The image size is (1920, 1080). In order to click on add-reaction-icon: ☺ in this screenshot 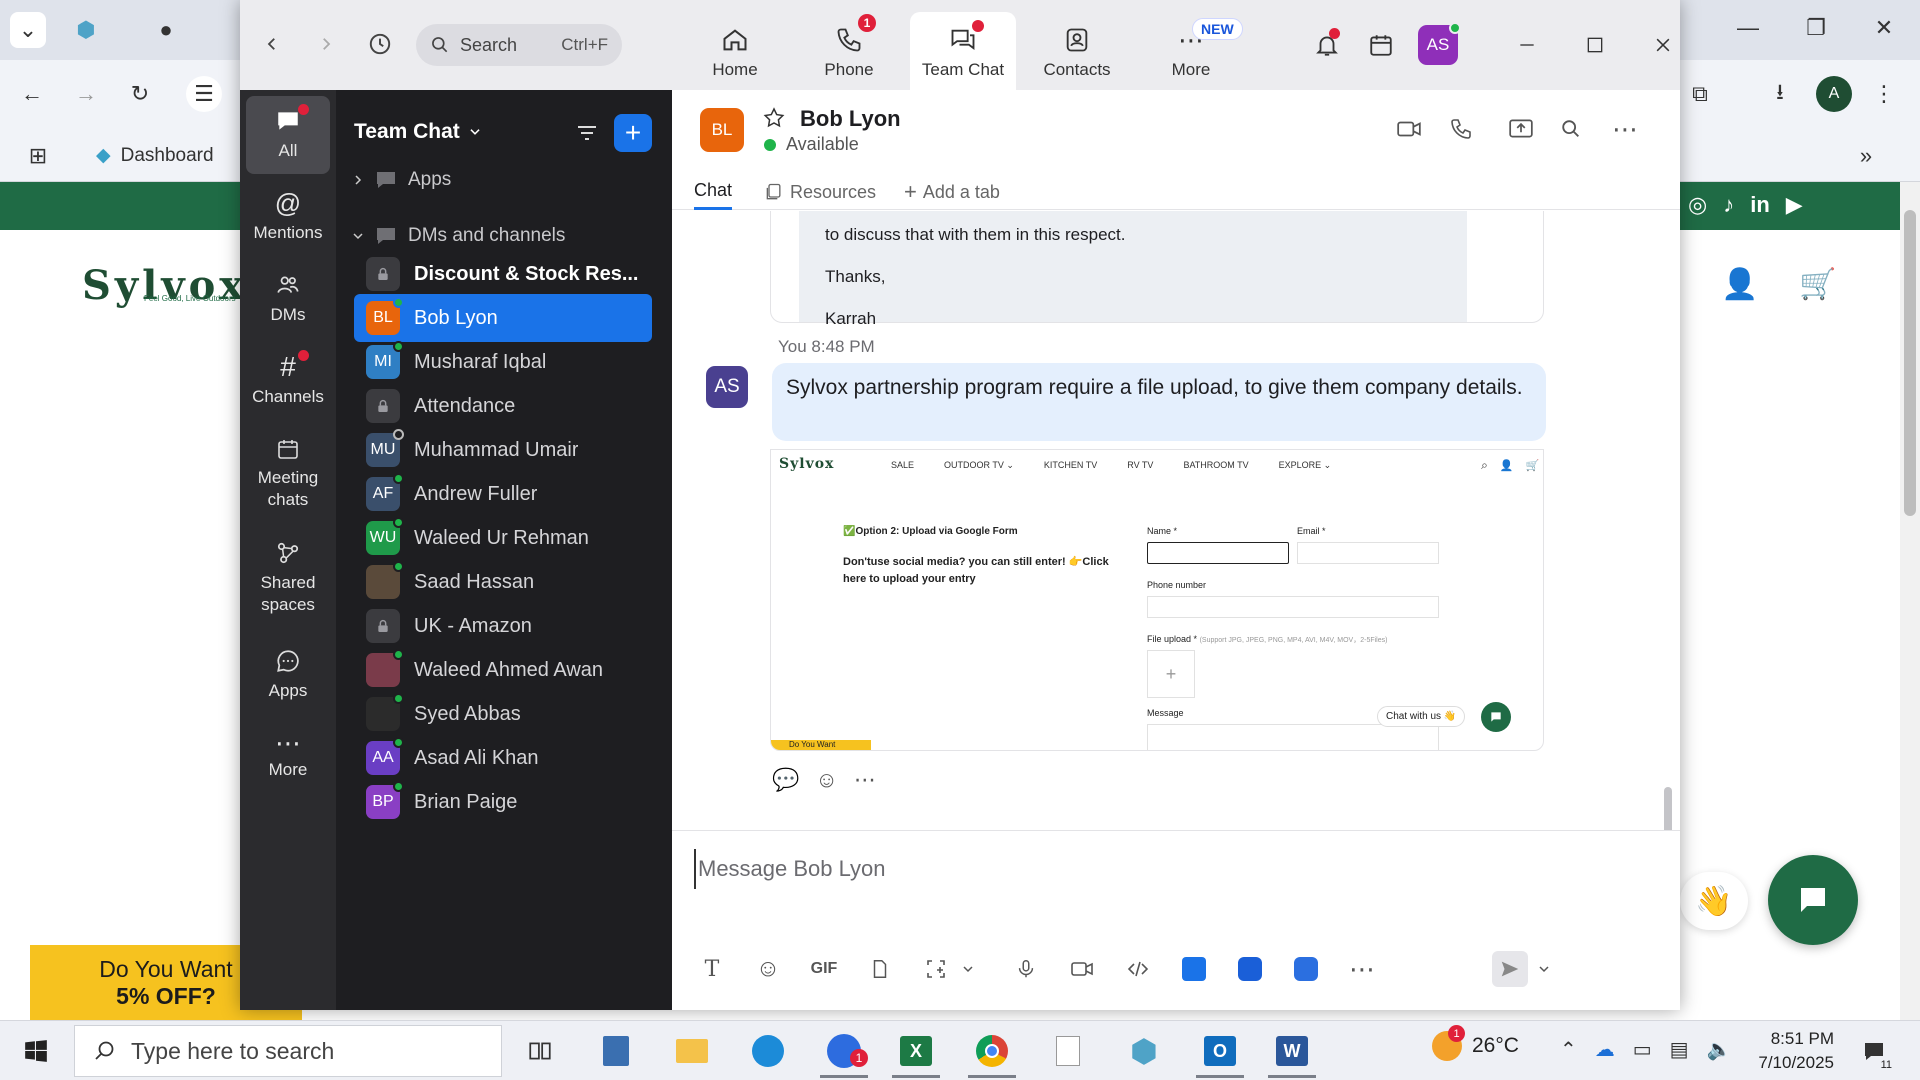, I will do `click(826, 780)`.